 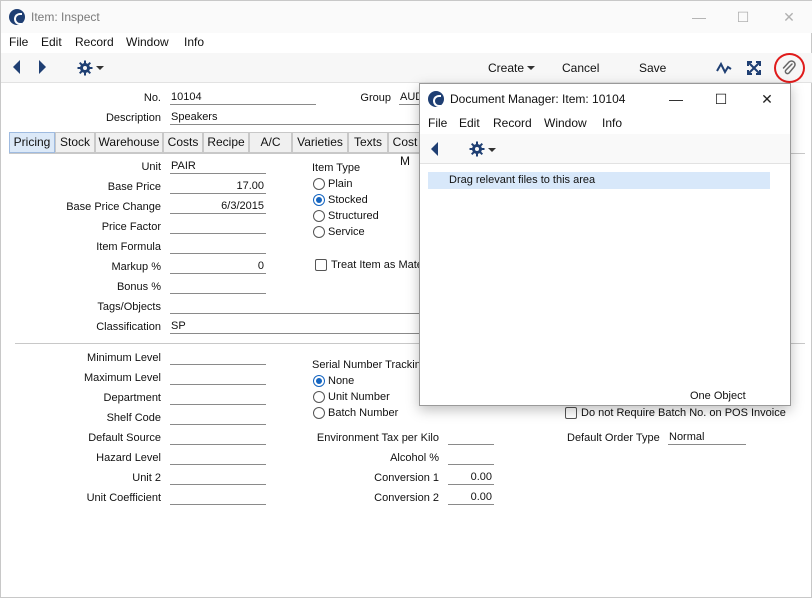 What do you see at coordinates (375, 98) in the screenshot?
I see `group-label: Group` at bounding box center [375, 98].